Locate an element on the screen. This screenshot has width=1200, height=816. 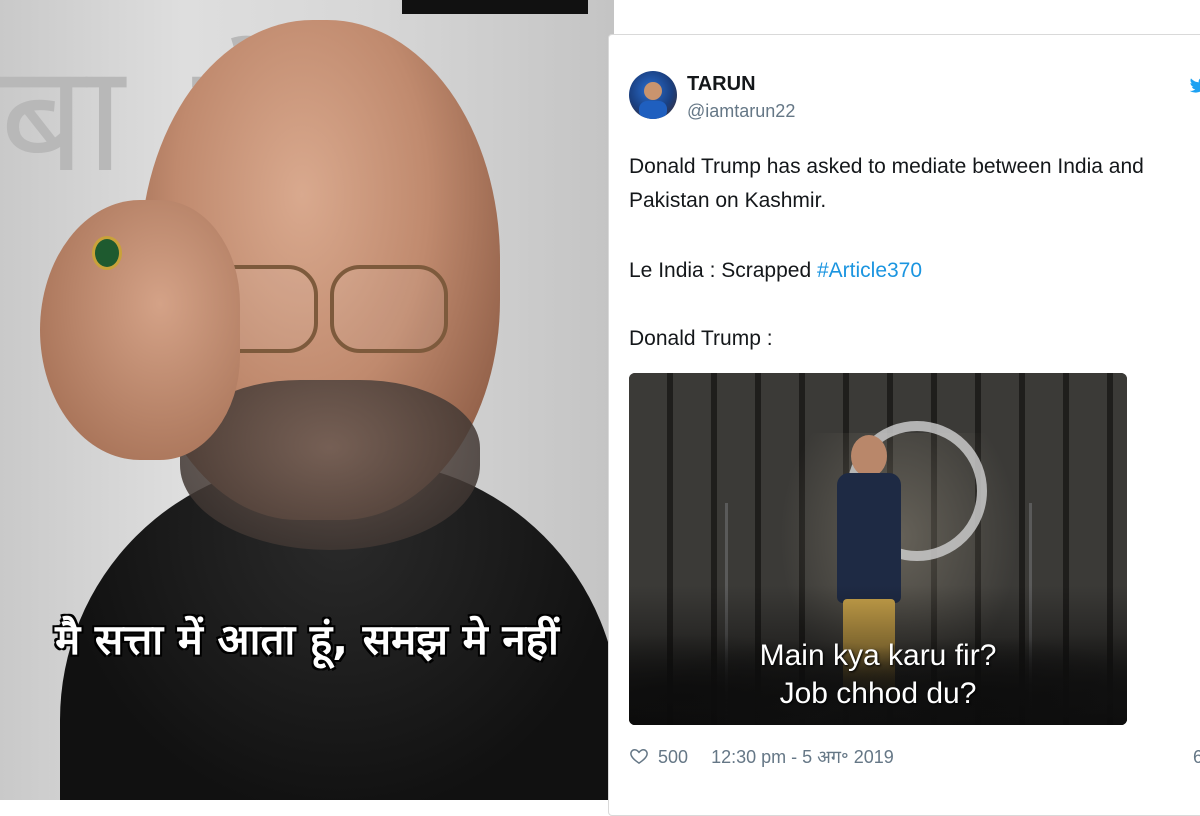
meme-glasses-right-lens is located at coordinates (389, 309).